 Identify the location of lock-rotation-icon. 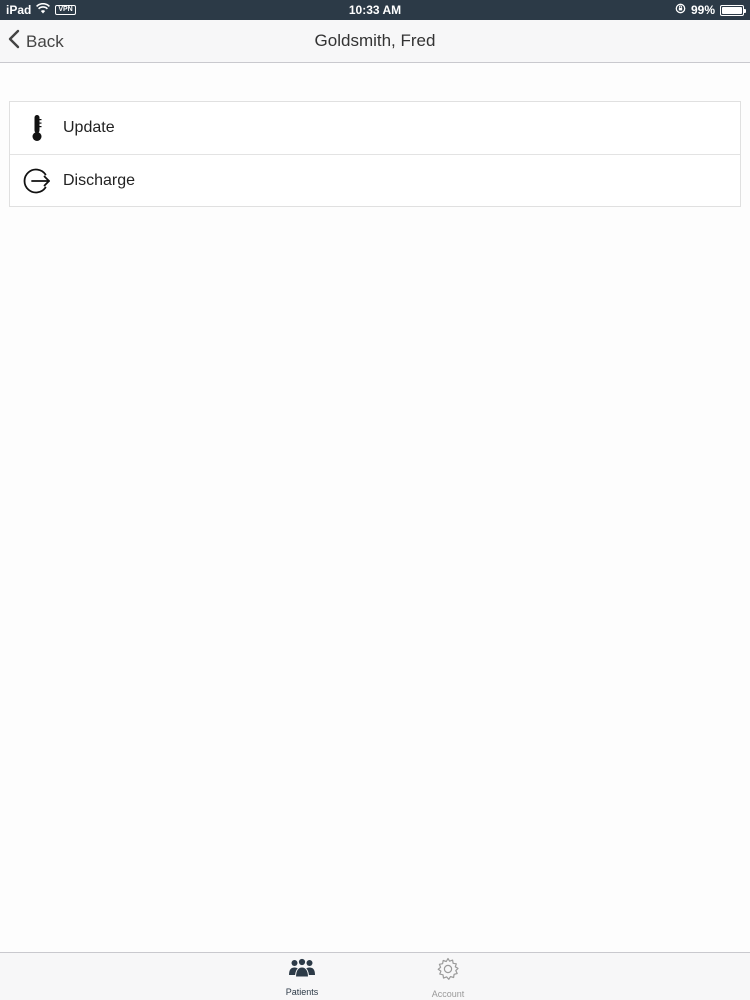
(680, 10).